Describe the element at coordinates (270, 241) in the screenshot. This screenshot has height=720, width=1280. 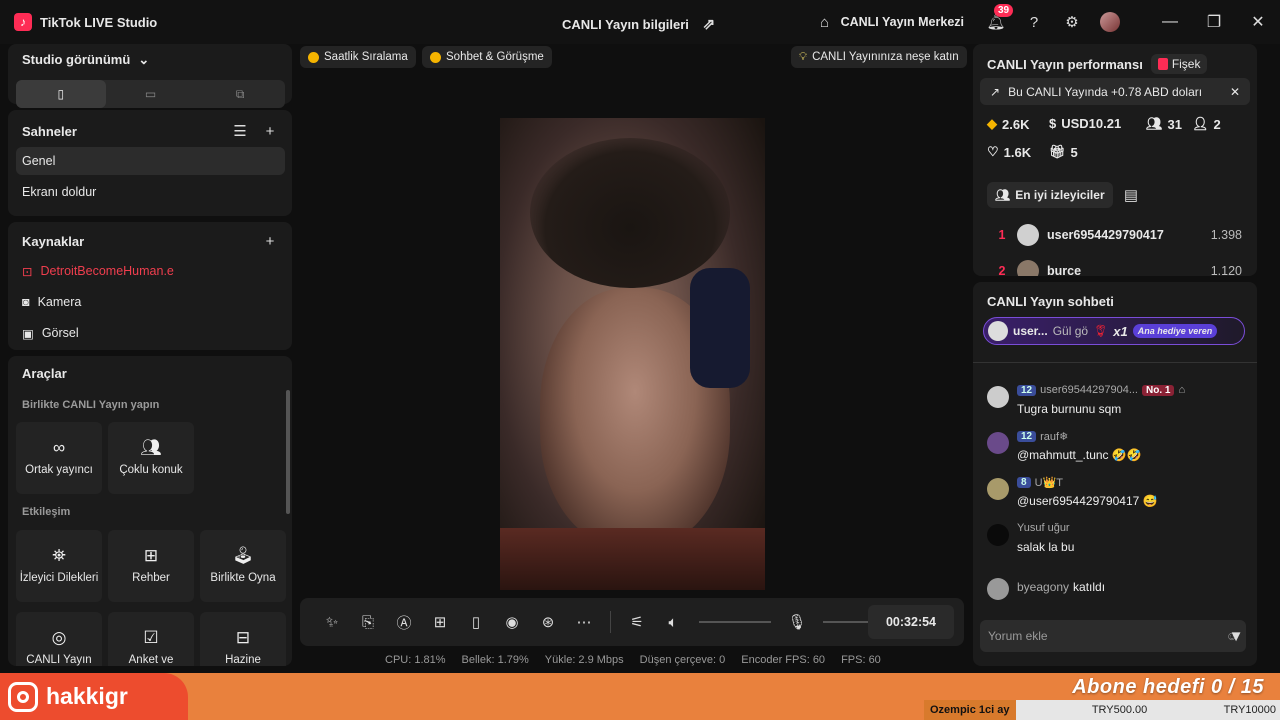
I see `add-source-icon: +` at that location.